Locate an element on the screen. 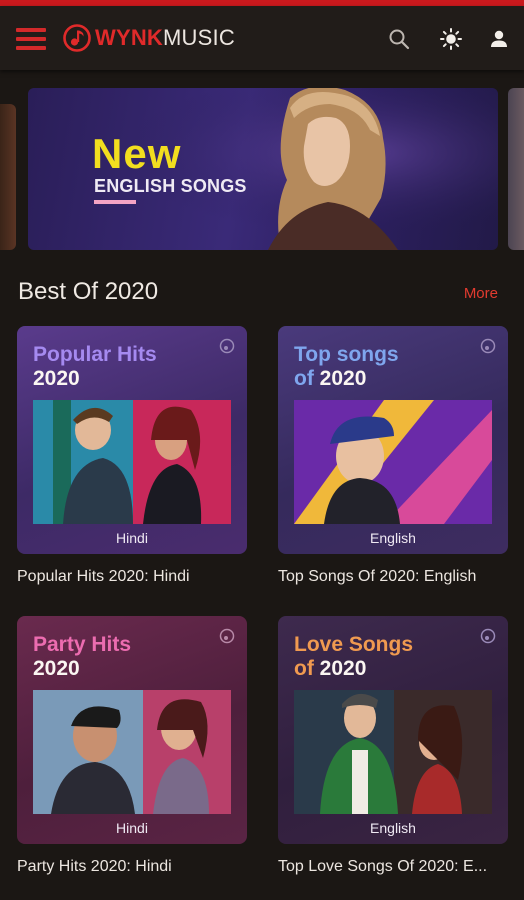 Image resolution: width=524 pixels, height=900 pixels. music-note-logo-icon is located at coordinates (77, 38).